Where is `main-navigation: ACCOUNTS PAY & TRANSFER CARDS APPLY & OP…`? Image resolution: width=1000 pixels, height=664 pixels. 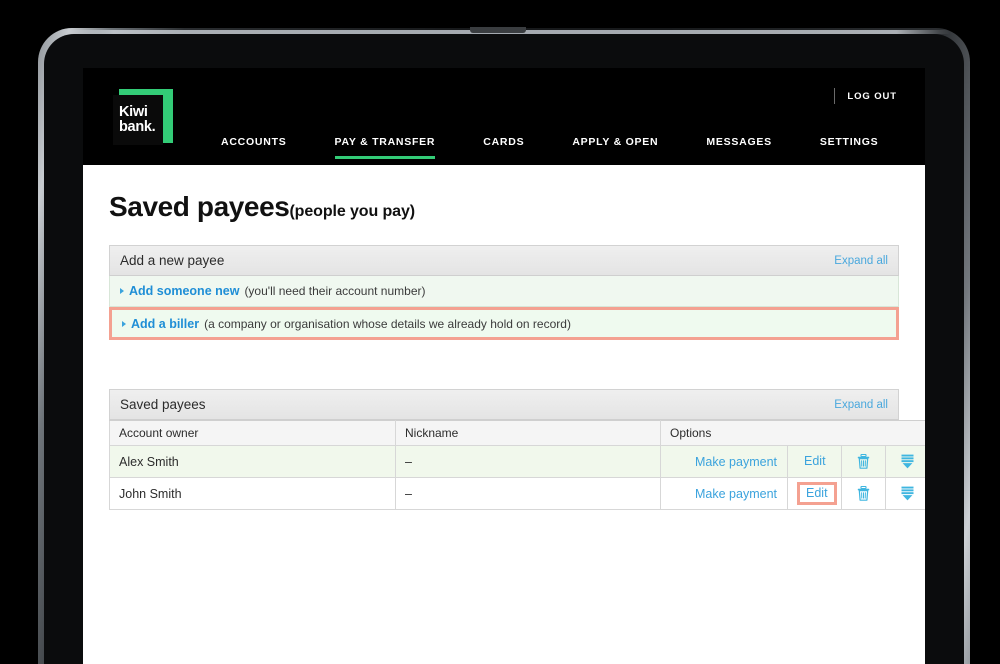 main-navigation: ACCOUNTS PAY & TRANSFER CARDS APPLY & OP… is located at coordinates (549, 150).